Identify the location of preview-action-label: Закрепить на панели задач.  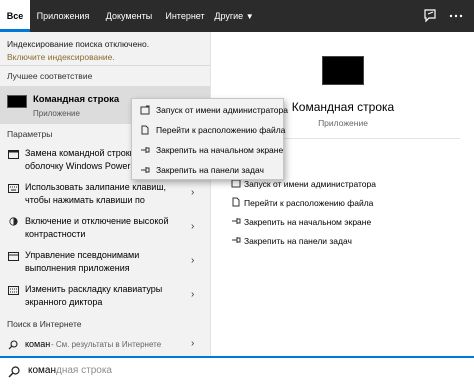
(298, 241).